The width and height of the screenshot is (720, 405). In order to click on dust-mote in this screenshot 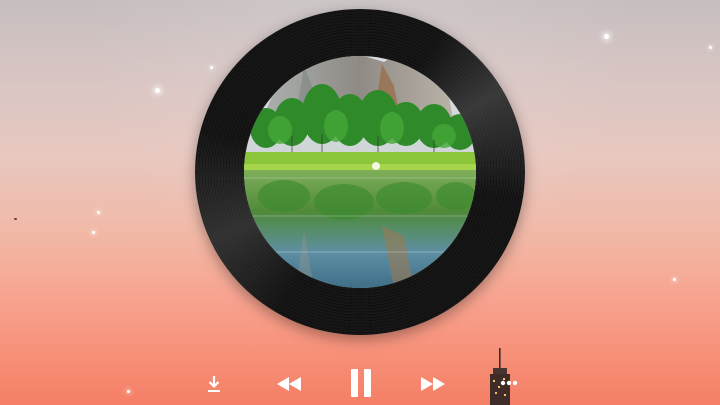, I will do `click(15, 219)`.